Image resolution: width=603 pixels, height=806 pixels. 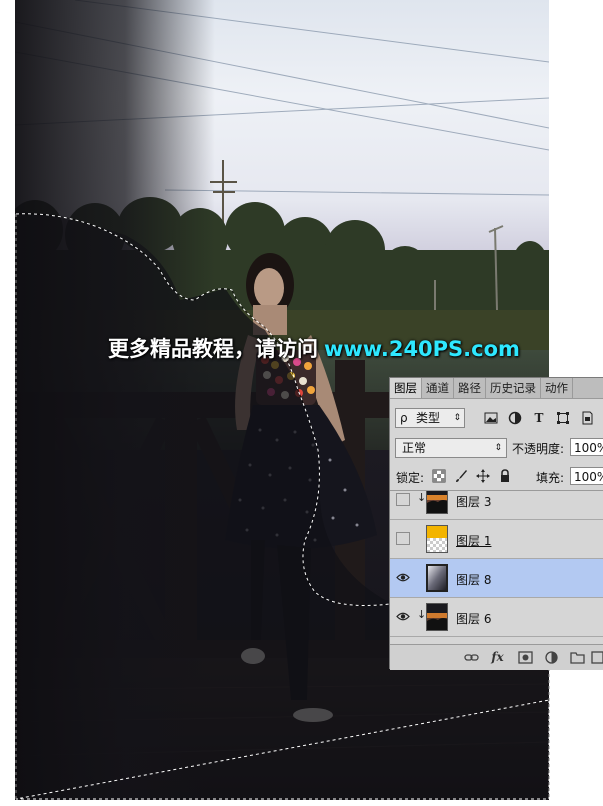 I want to click on fill-label: 填充:, so click(x=550, y=478).